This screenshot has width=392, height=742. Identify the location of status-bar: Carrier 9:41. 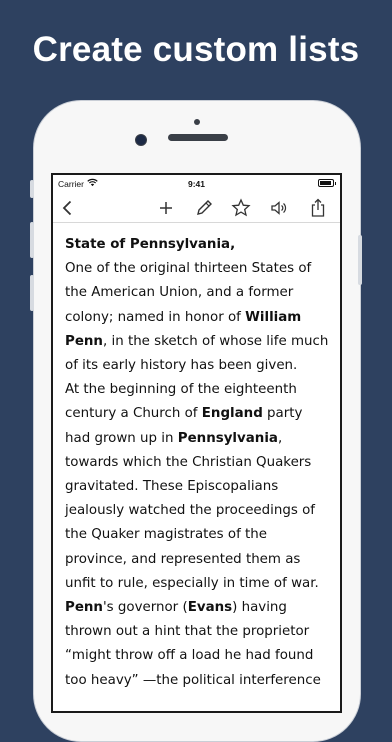
(196, 184).